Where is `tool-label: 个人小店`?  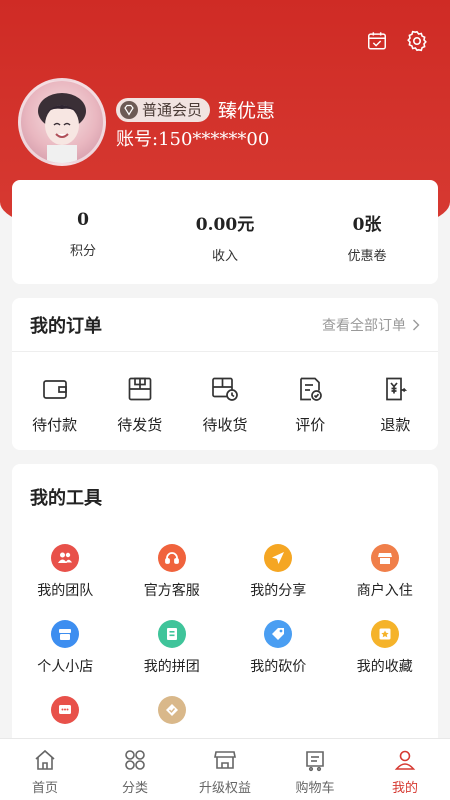 tool-label: 个人小店 is located at coordinates (65, 667).